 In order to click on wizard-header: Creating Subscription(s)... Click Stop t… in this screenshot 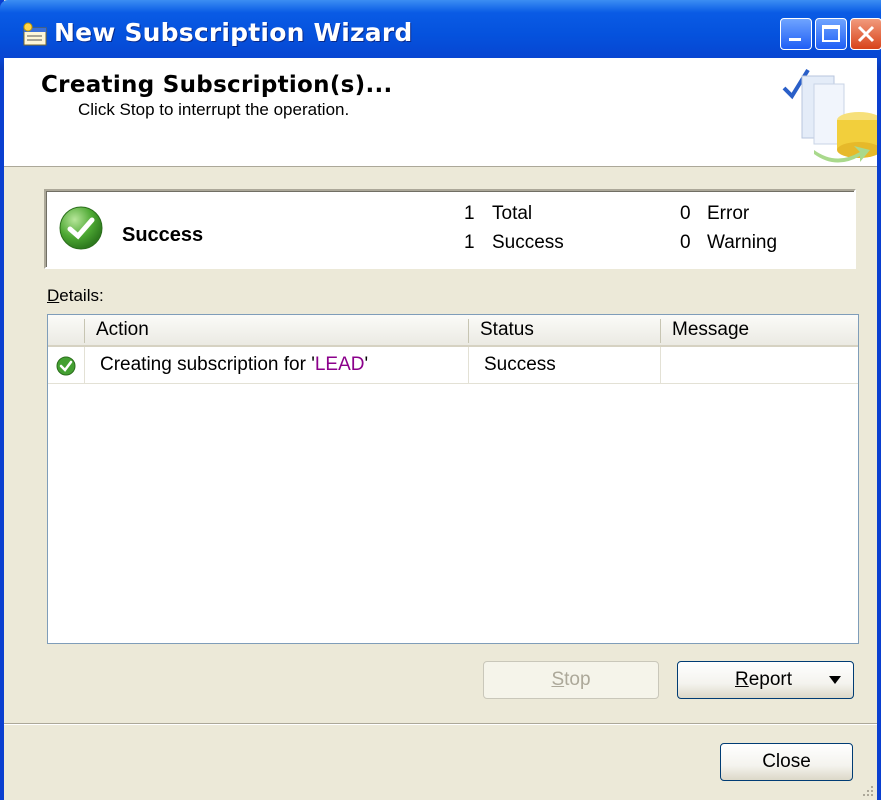, I will do `click(440, 112)`.